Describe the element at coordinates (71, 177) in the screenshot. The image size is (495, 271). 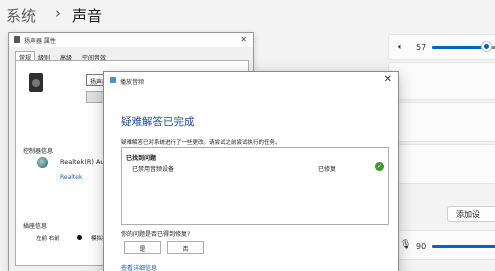
I see `controller-link: Realtek` at that location.